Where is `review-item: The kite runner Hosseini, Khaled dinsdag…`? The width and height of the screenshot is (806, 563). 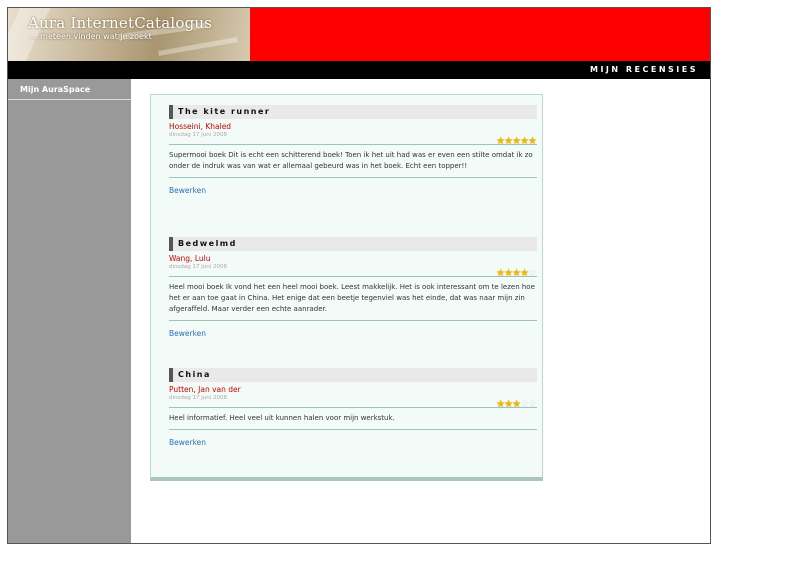
review-item: The kite runner Hosseini, Khaled dinsdag… is located at coordinates (353, 151).